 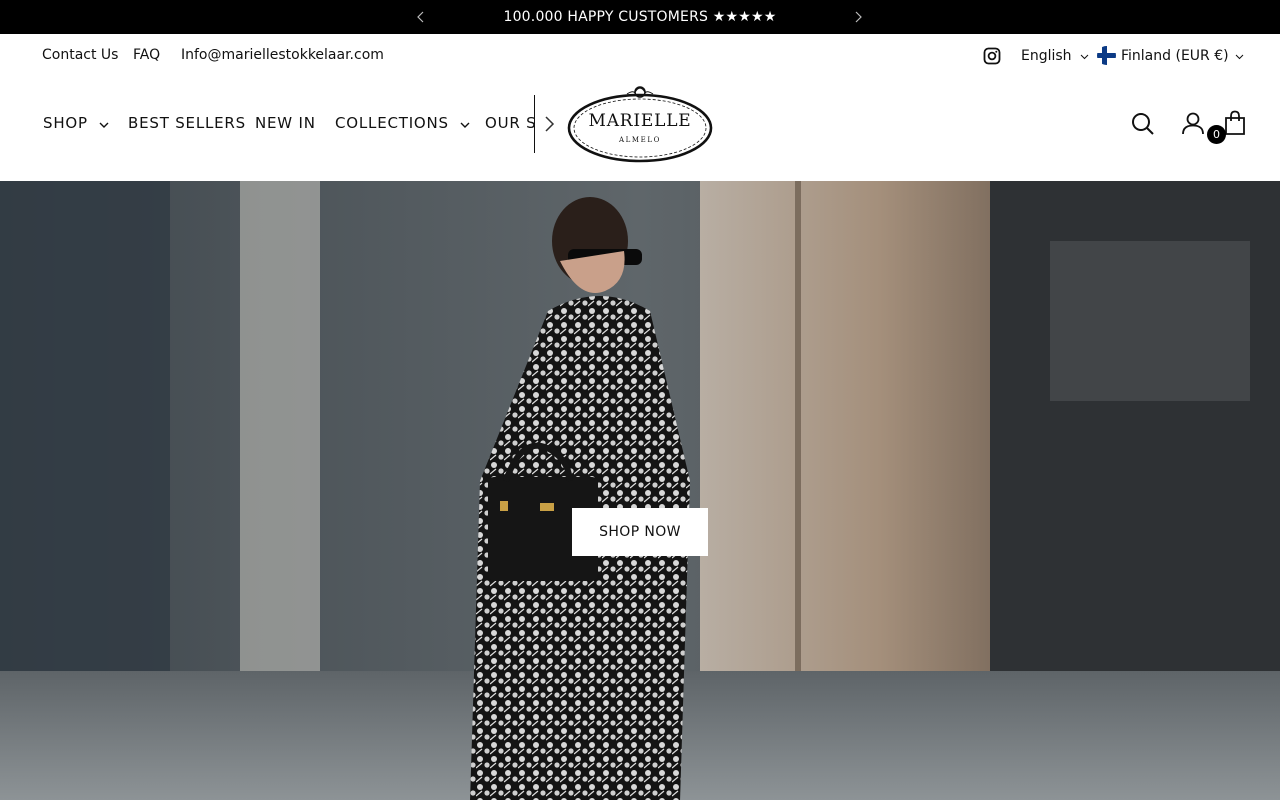 What do you see at coordinates (1193, 125) in the screenshot?
I see `user-icon` at bounding box center [1193, 125].